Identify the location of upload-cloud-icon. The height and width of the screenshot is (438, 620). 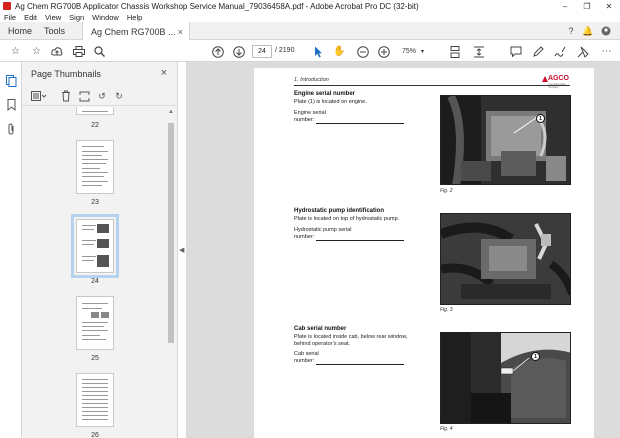
(56, 51).